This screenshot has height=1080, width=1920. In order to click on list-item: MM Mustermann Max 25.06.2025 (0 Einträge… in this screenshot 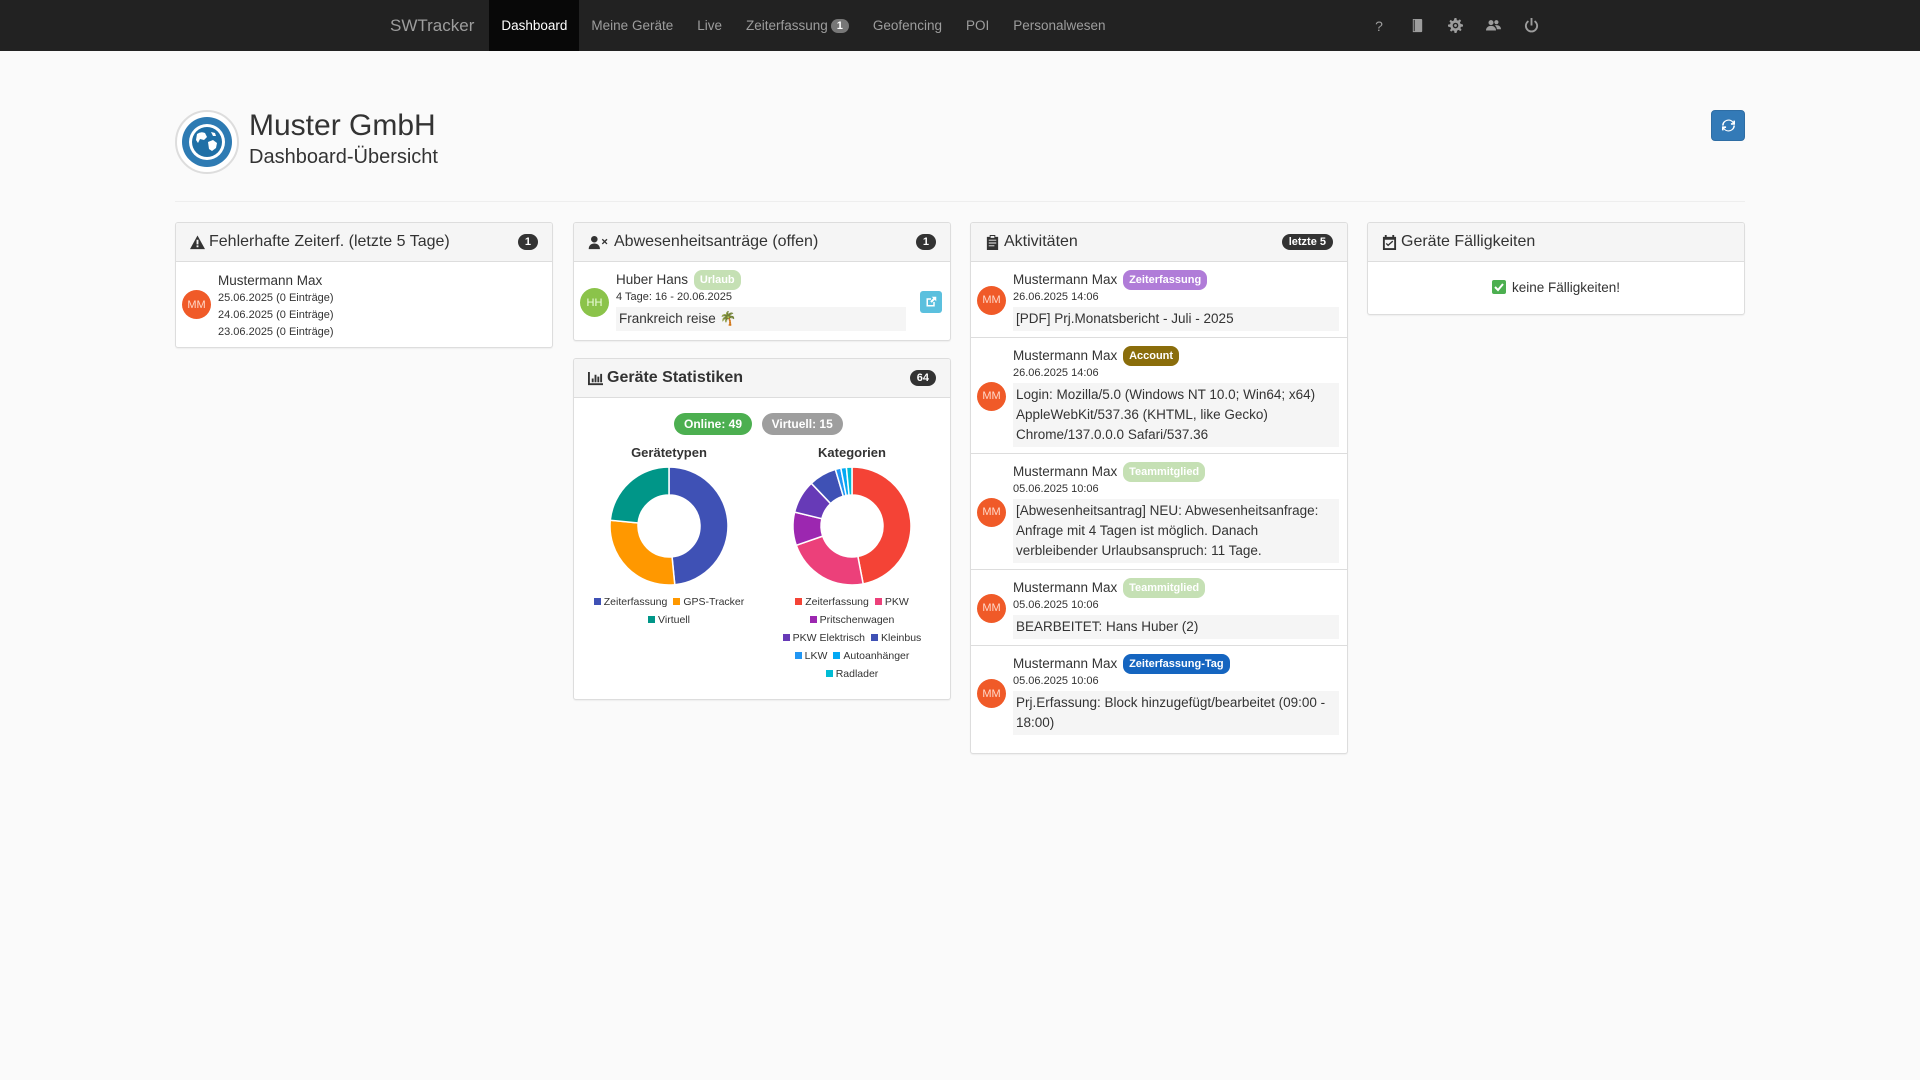, I will do `click(364, 304)`.